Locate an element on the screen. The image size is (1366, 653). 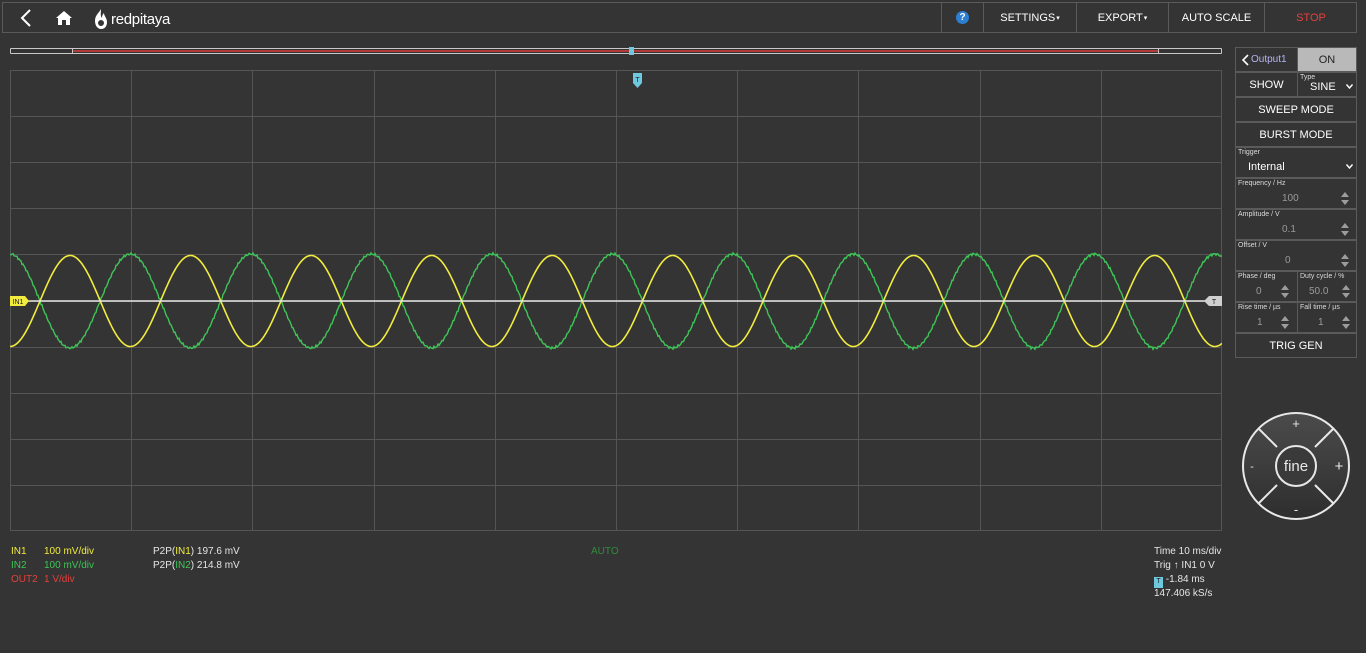
rise-value: 1 is located at coordinates (1260, 322).